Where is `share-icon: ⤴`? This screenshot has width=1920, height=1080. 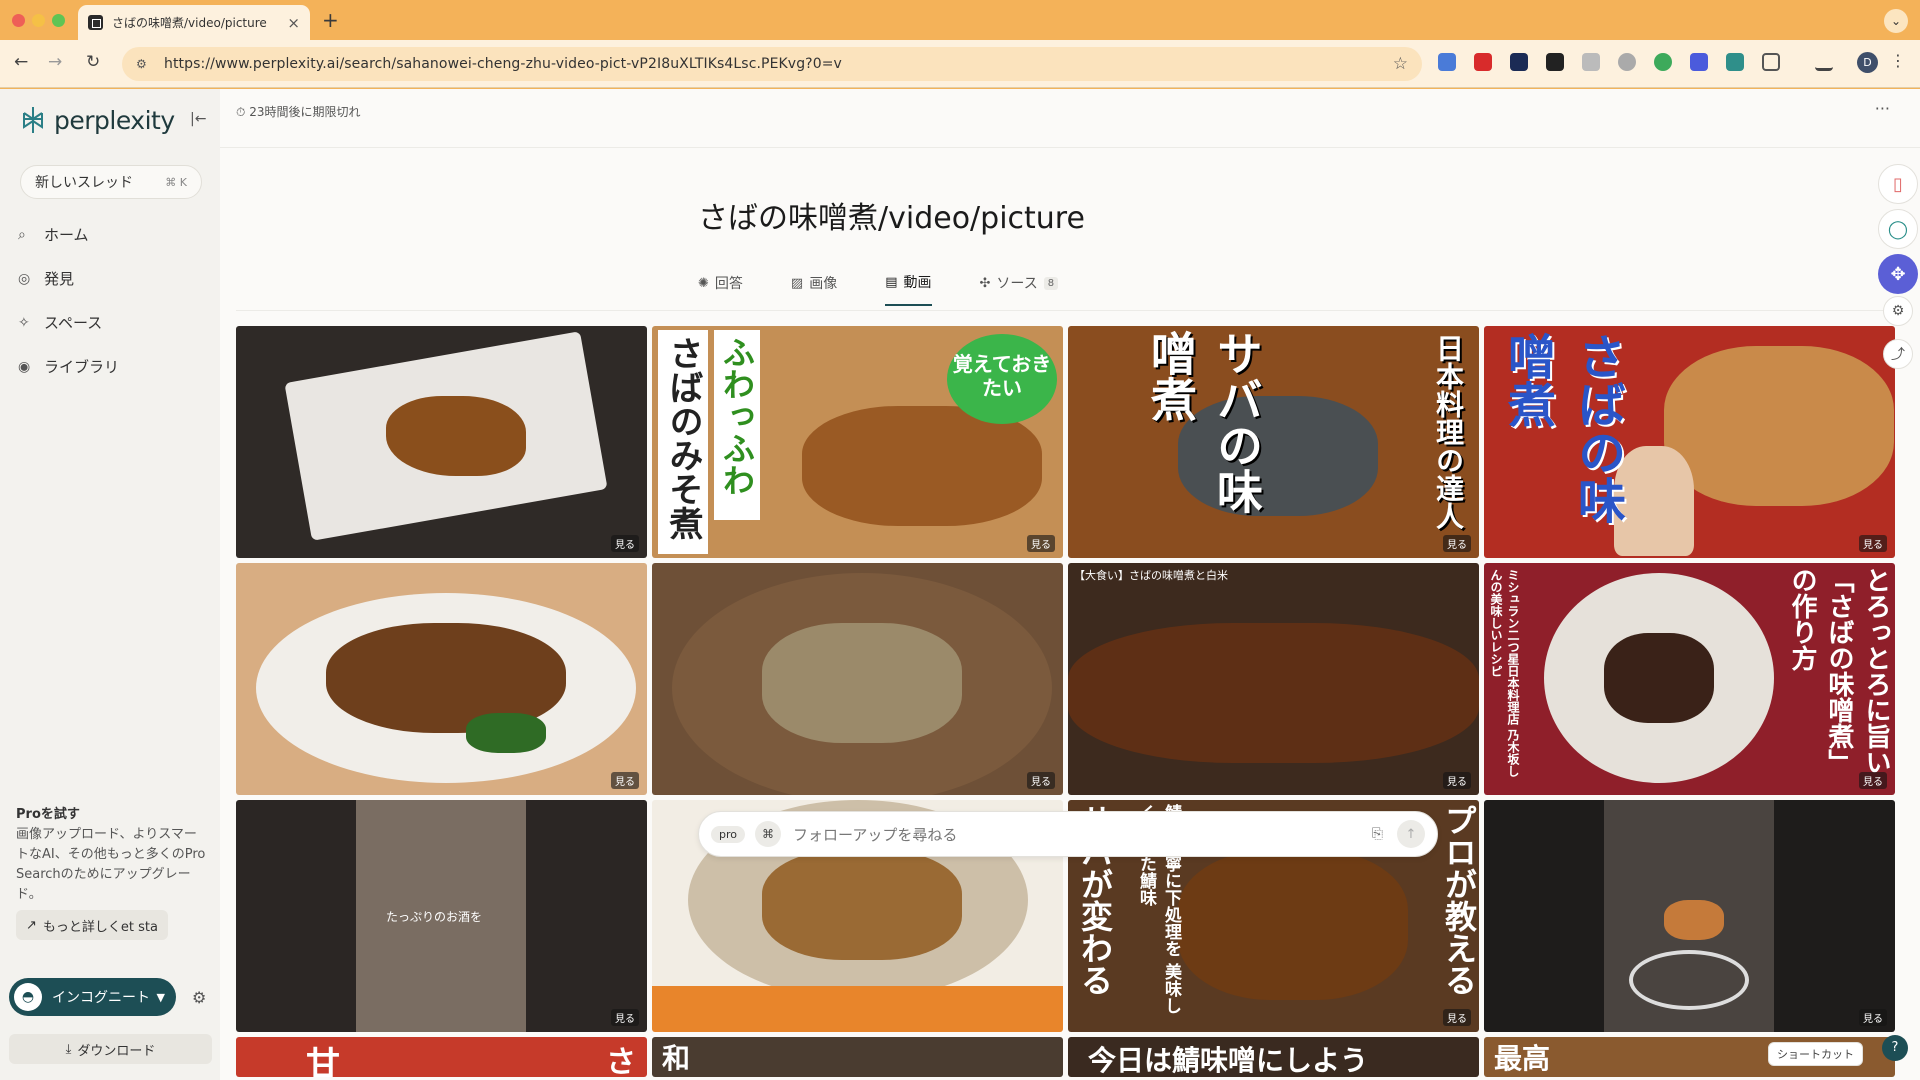
share-icon: ⤴ is located at coordinates (1898, 354).